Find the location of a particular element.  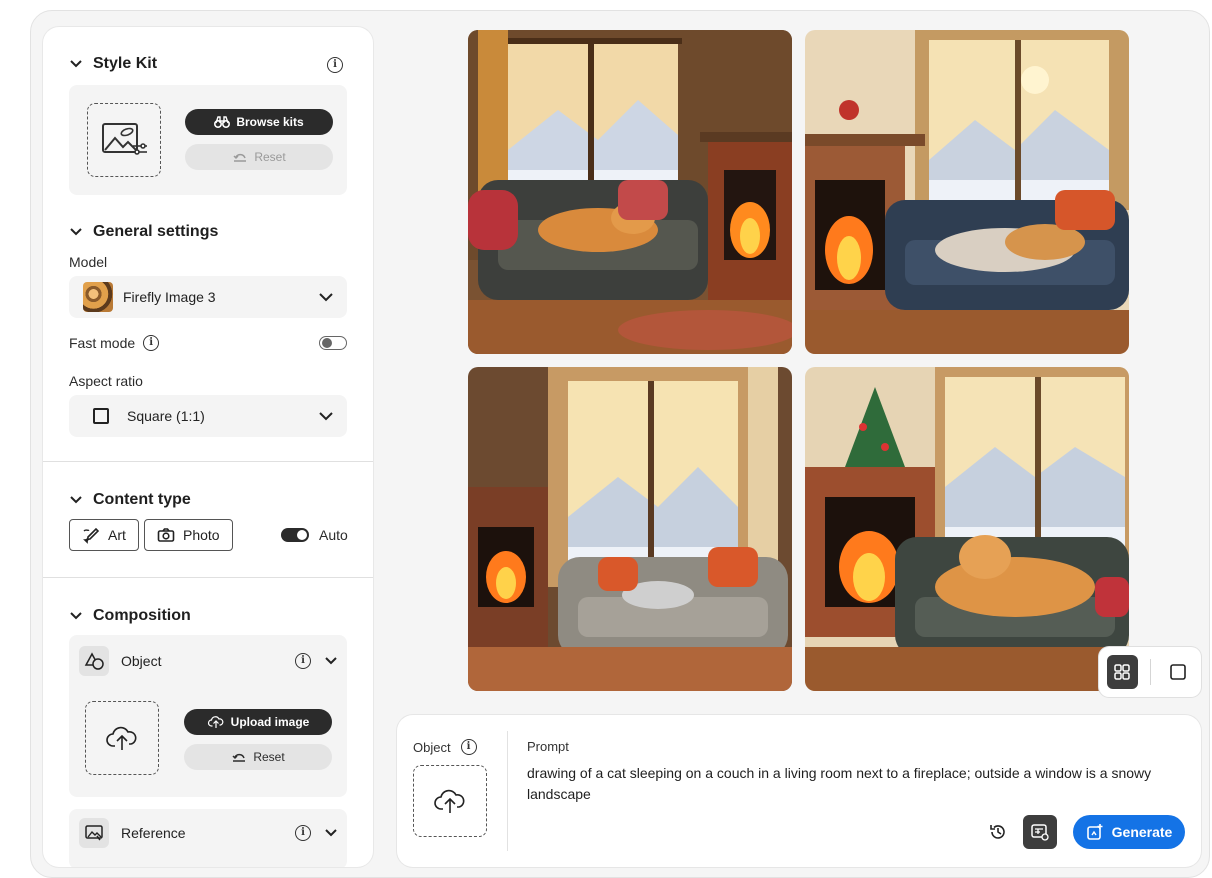

brush-icon is located at coordinates (91, 535).